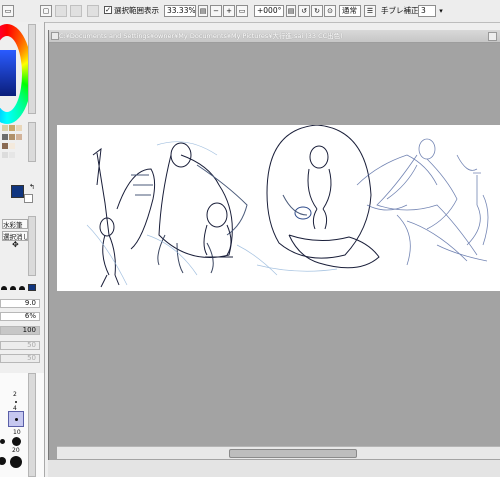  Describe the element at coordinates (15, 224) in the screenshot. I see `tool-watercolor: 水彩筆` at that location.